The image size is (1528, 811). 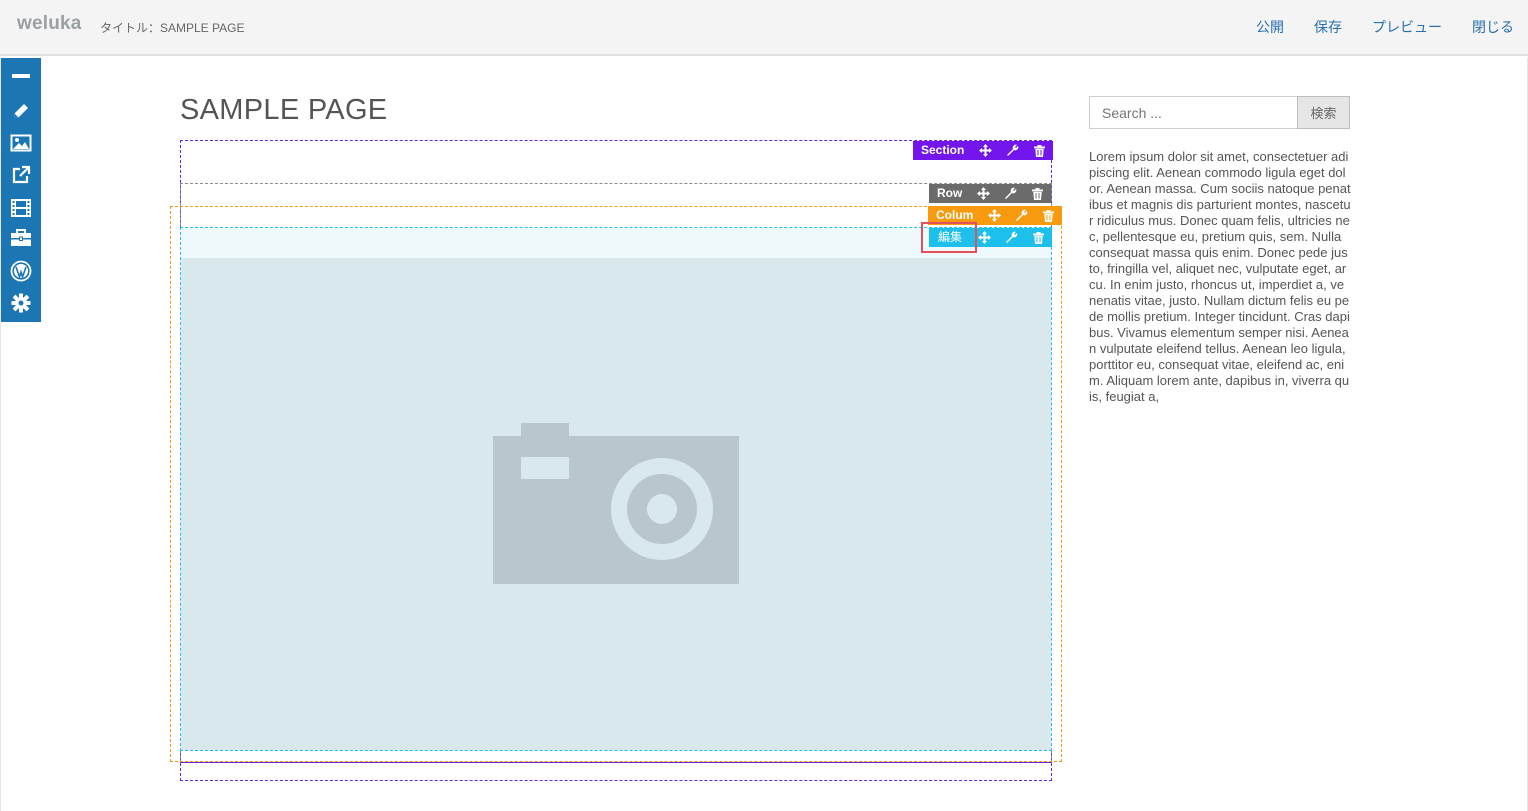 What do you see at coordinates (1270, 27) in the screenshot?
I see `publish-button: 公開` at bounding box center [1270, 27].